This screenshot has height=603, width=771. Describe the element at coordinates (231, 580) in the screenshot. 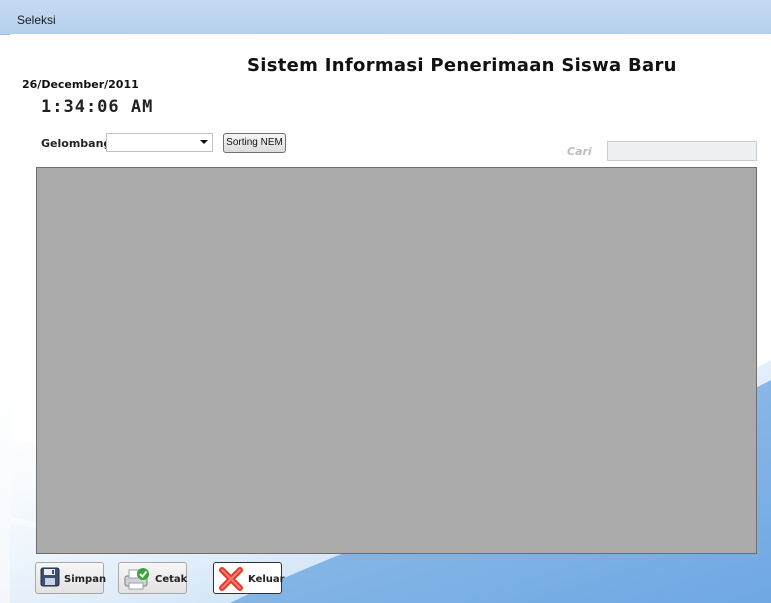

I see `red-x-icon` at that location.